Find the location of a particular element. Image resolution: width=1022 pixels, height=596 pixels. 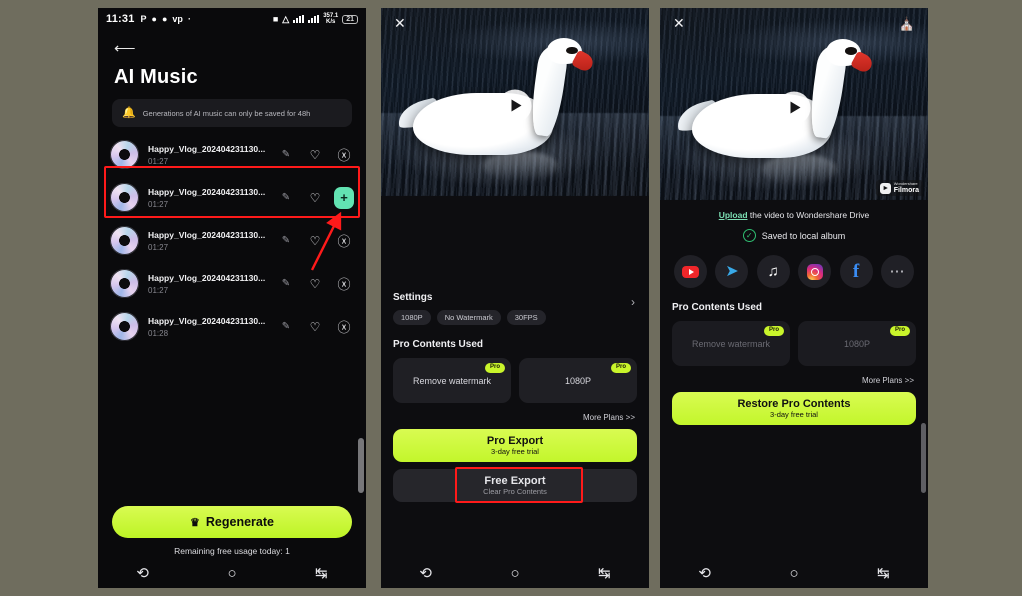

video-top-bar: ✕ is located at coordinates (515, 23).